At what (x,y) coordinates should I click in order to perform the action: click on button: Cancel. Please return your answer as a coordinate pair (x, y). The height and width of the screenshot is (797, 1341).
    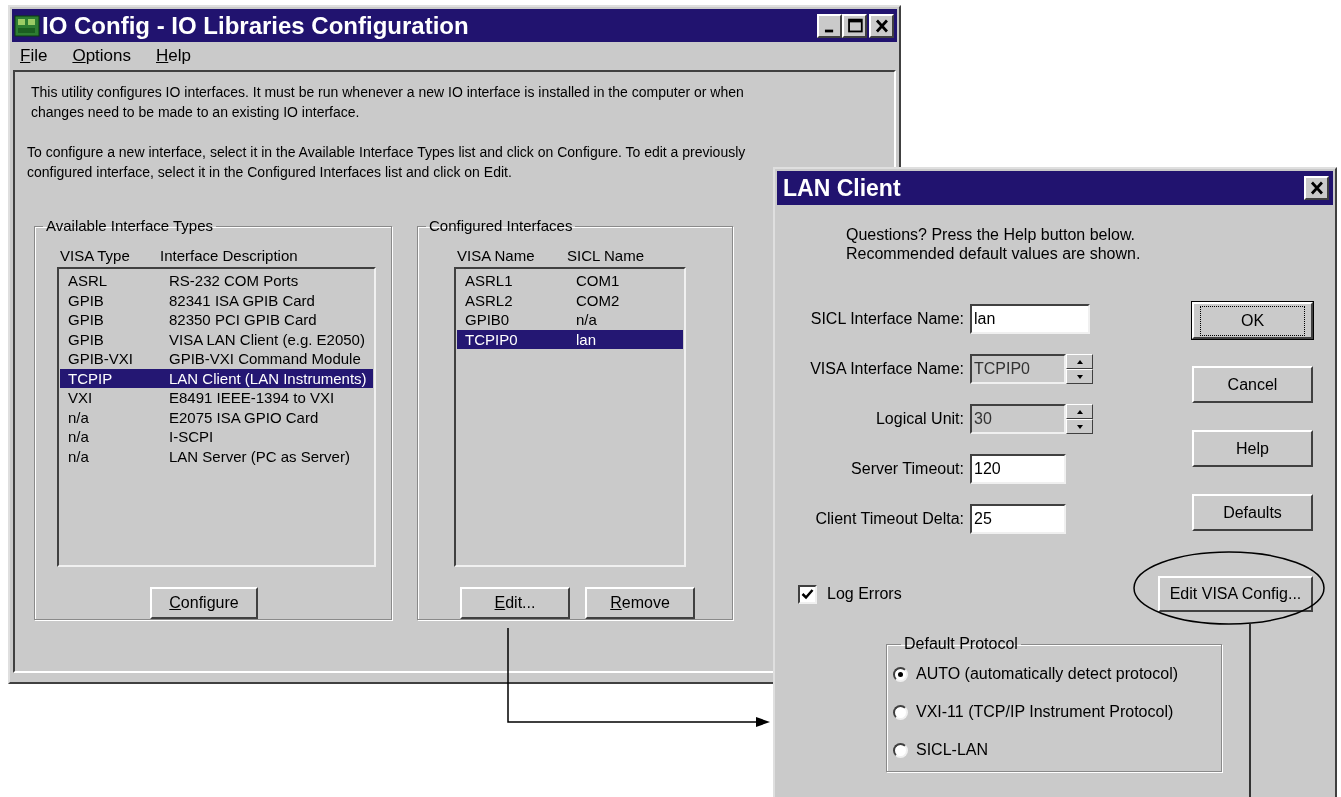
    Looking at the image, I should click on (1252, 384).